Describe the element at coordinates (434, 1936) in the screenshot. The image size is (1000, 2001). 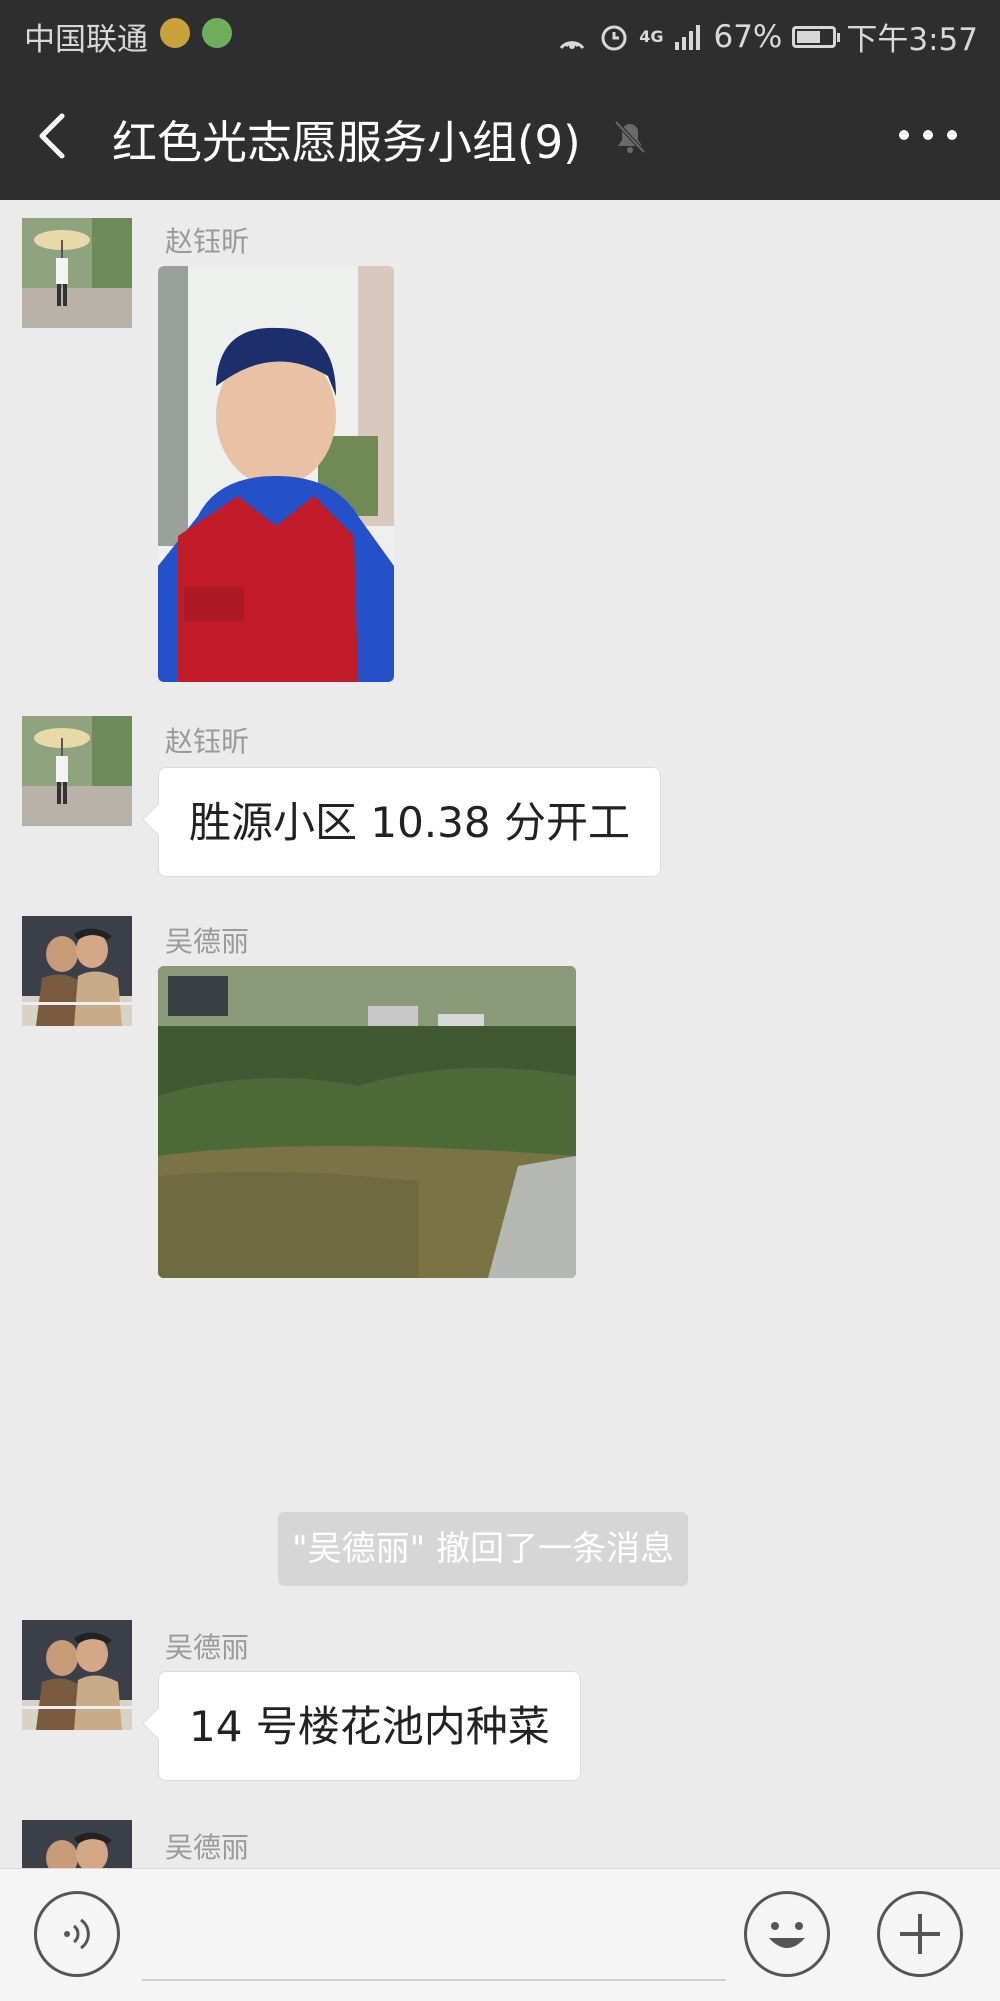
I see `message-input` at that location.